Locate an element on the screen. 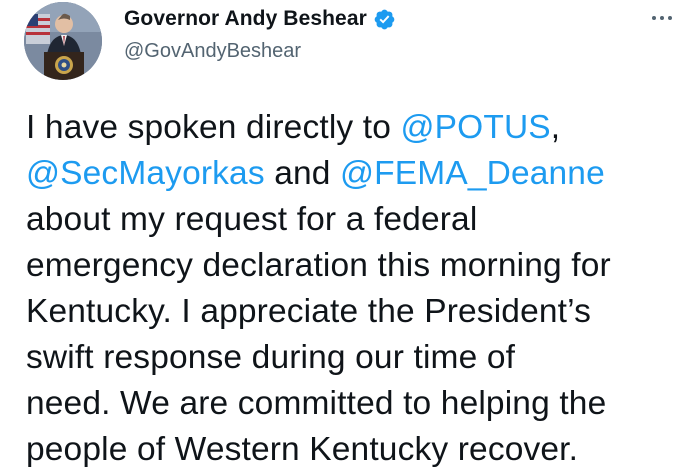 The image size is (696, 473). avatar is located at coordinates (63, 41).